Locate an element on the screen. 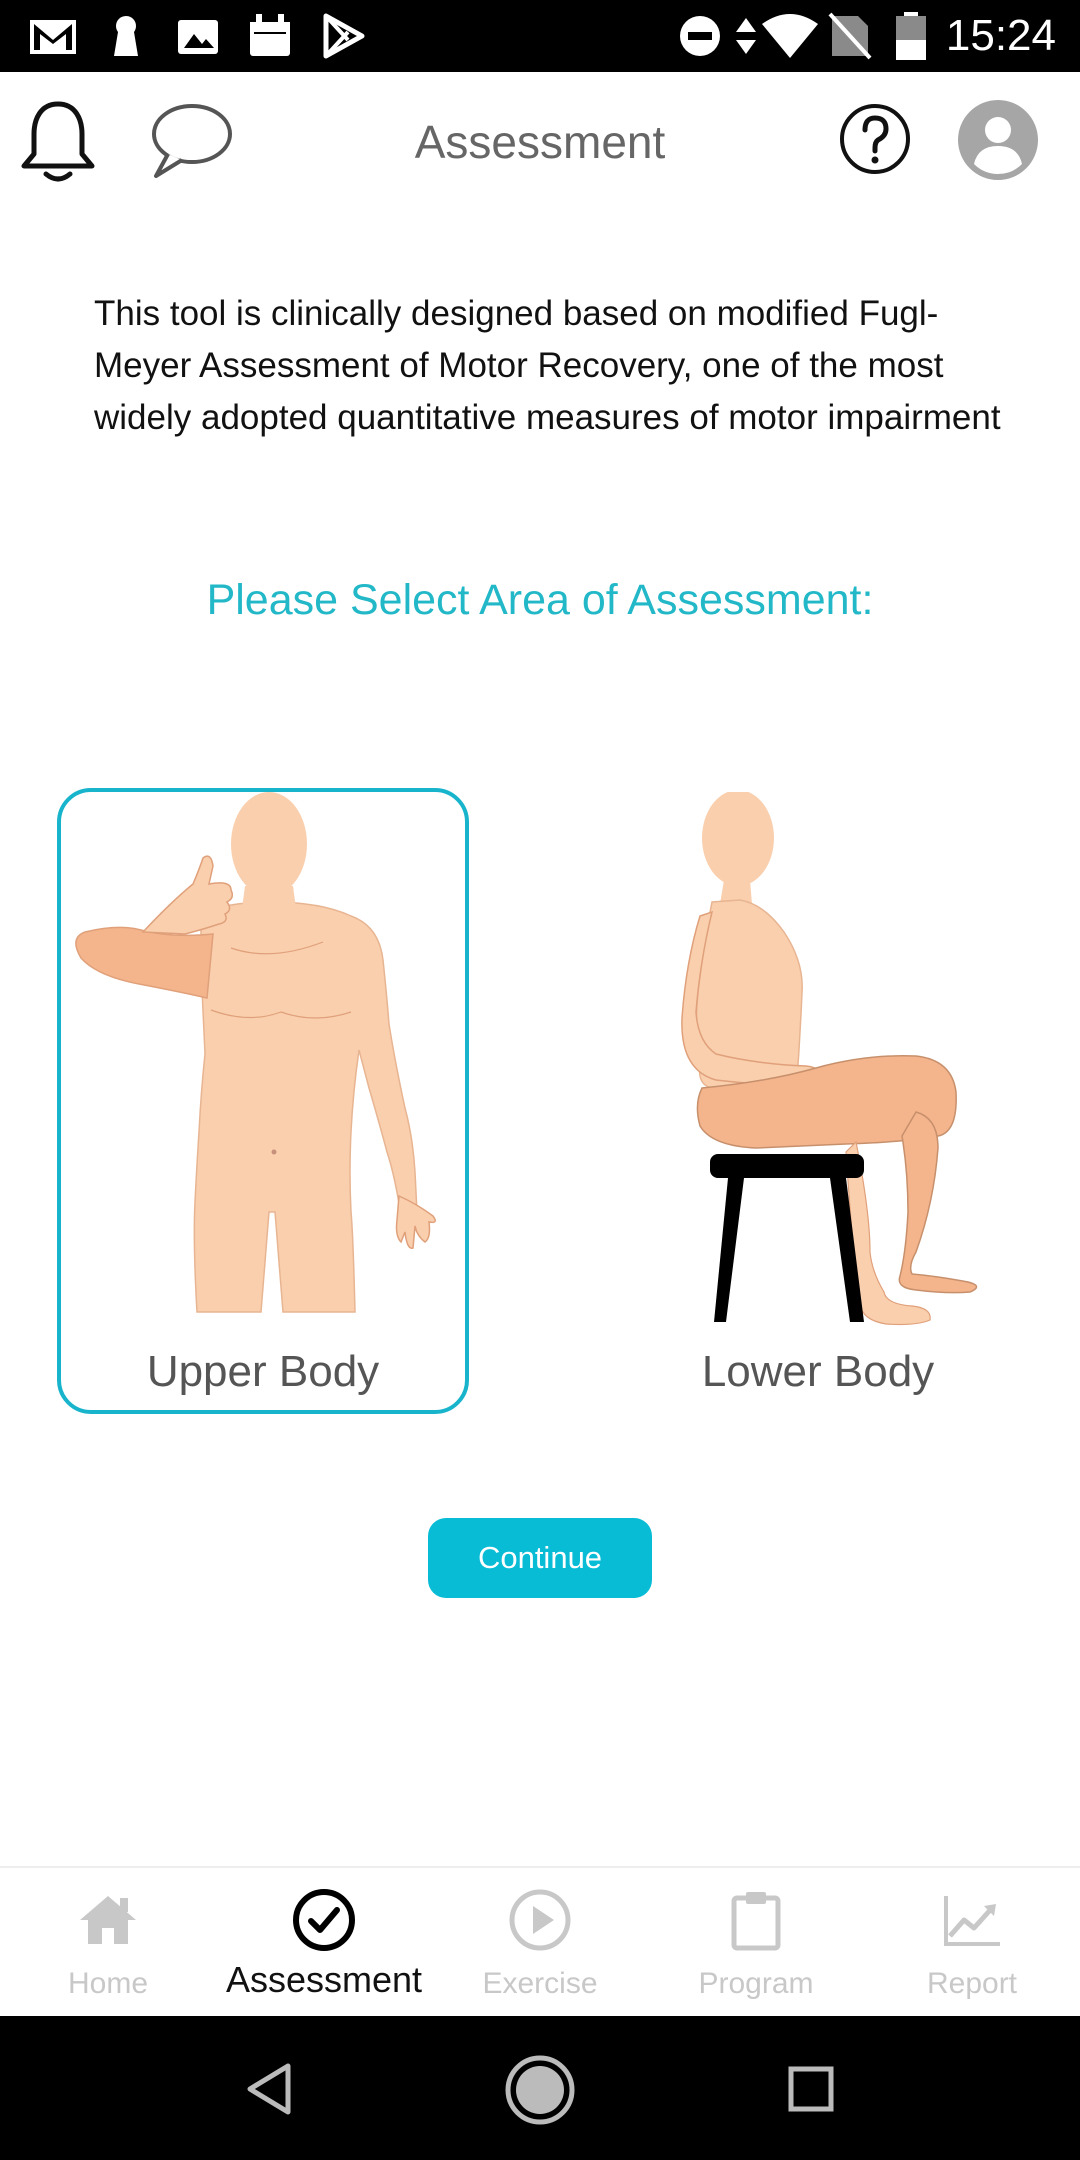 Image resolution: width=1080 pixels, height=2160 pixels. bottom-nav: Home Assessment Exercise Program Report is located at coordinates (540, 1941).